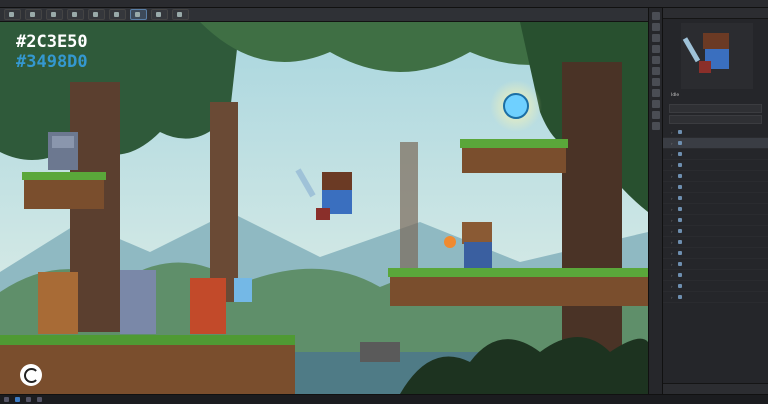 This screenshot has width=768, height=404. What do you see at coordinates (715, 119) in the screenshot?
I see `panel-search-field` at bounding box center [715, 119].